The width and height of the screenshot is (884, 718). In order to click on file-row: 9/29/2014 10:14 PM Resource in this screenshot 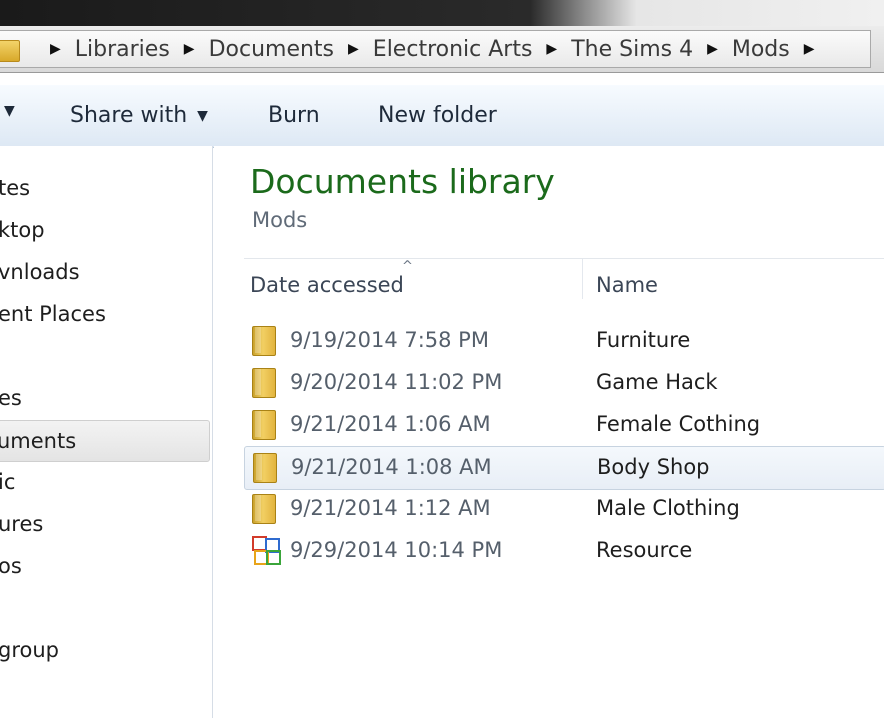, I will do `click(564, 551)`.